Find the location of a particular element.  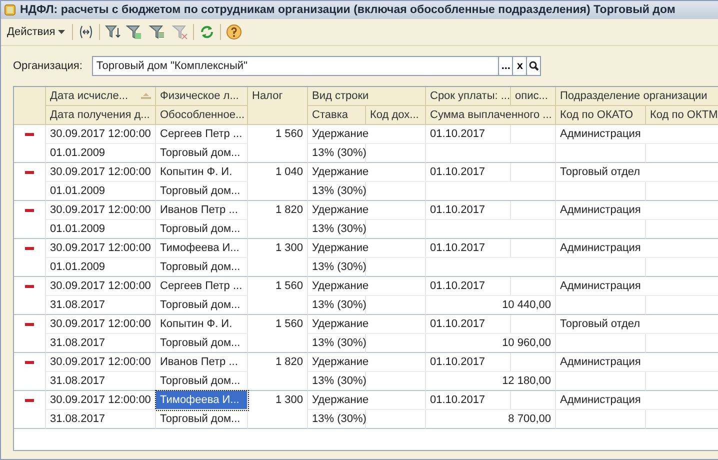

column-header: Ставка is located at coordinates (337, 115).